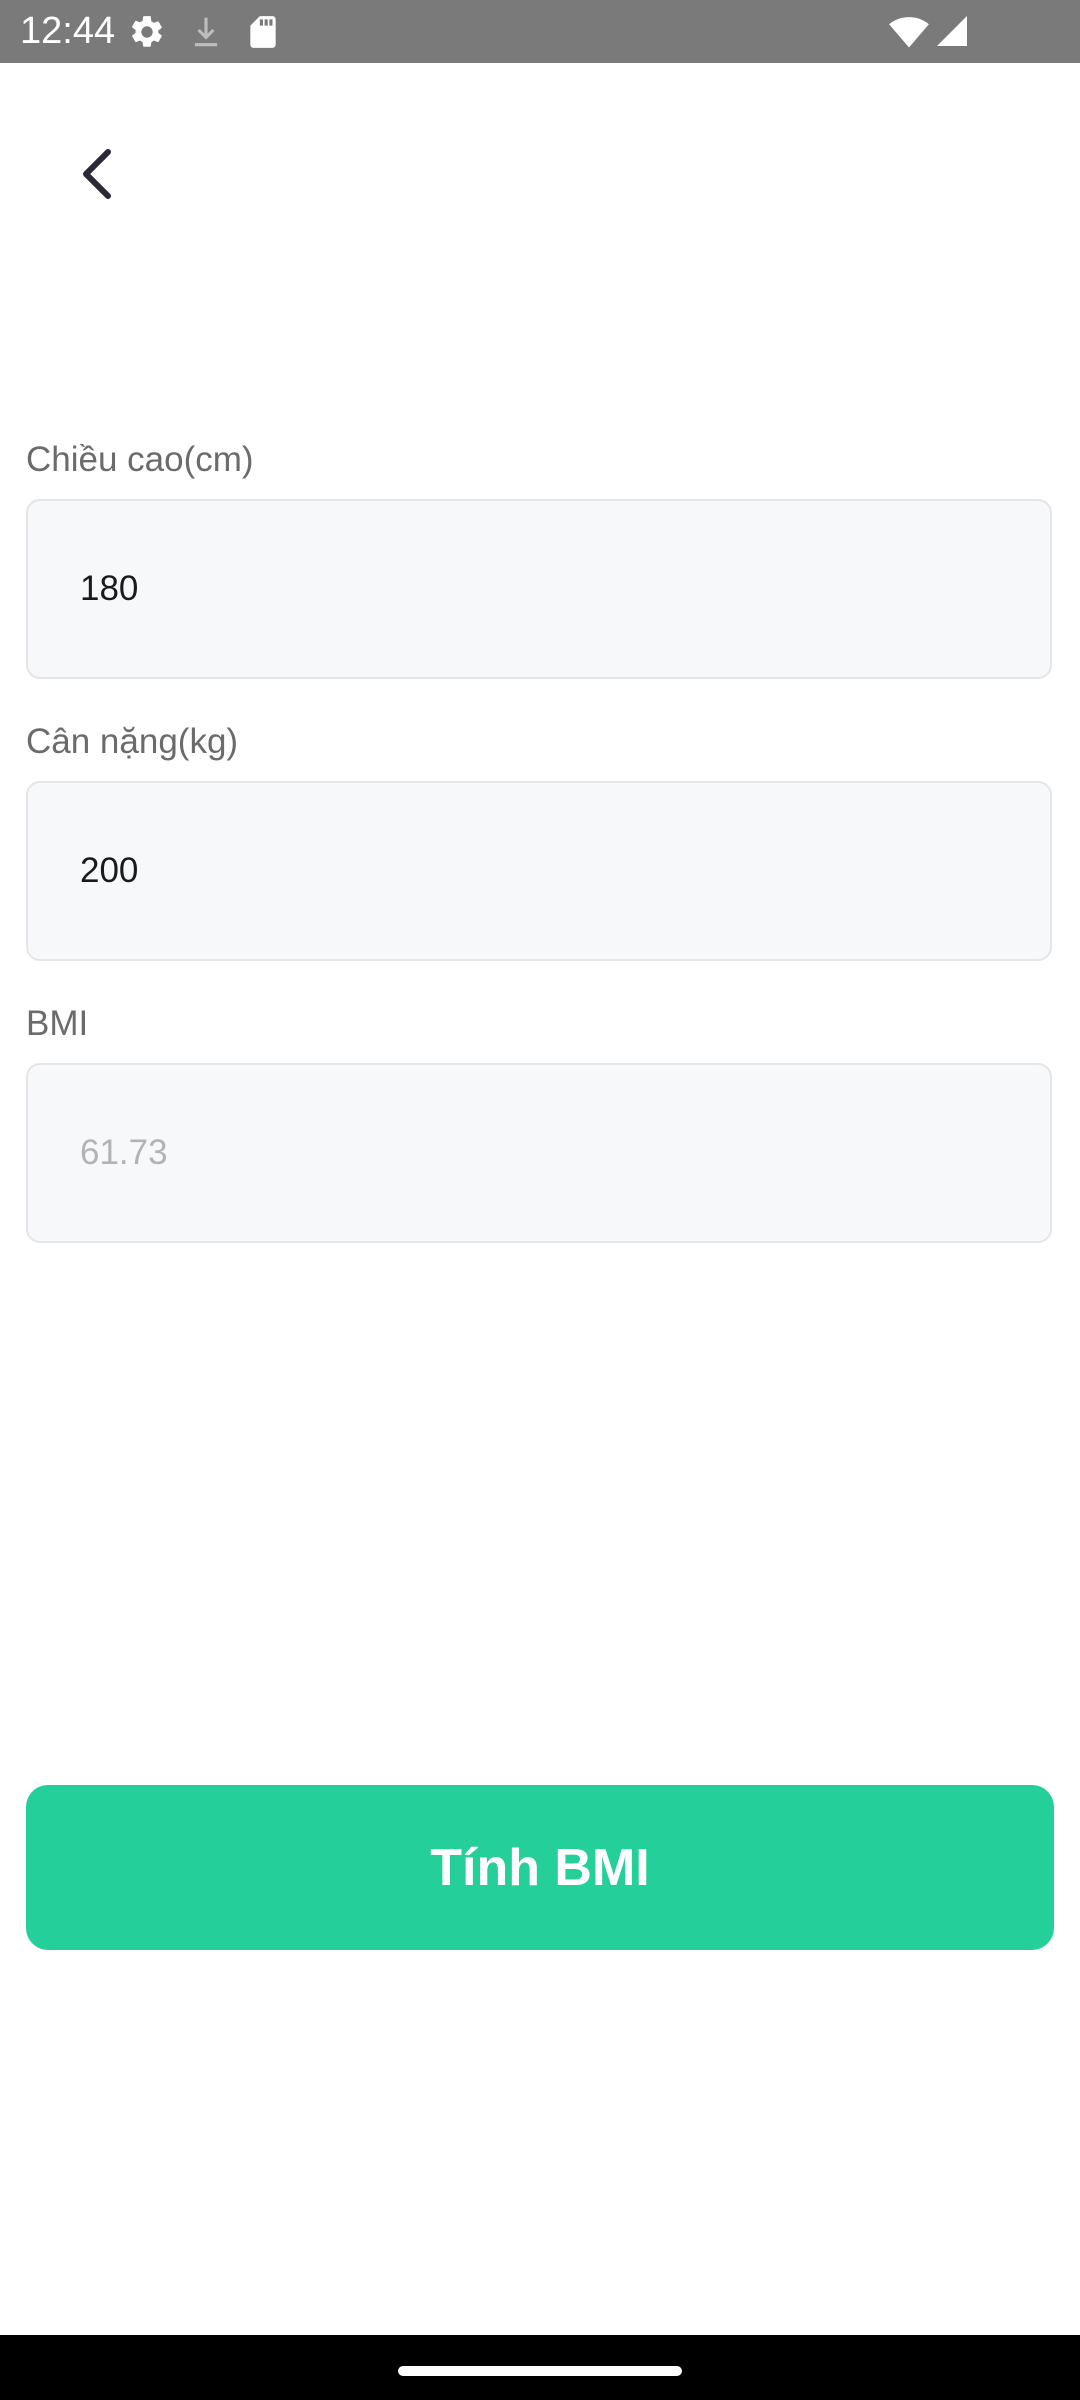  Describe the element at coordinates (147, 32) in the screenshot. I see `settings-gear-icon` at that location.